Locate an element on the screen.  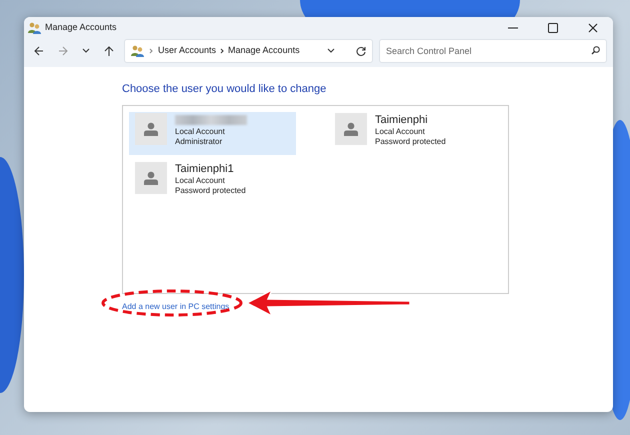
user-name: Taimienphi1 is located at coordinates (205, 169).